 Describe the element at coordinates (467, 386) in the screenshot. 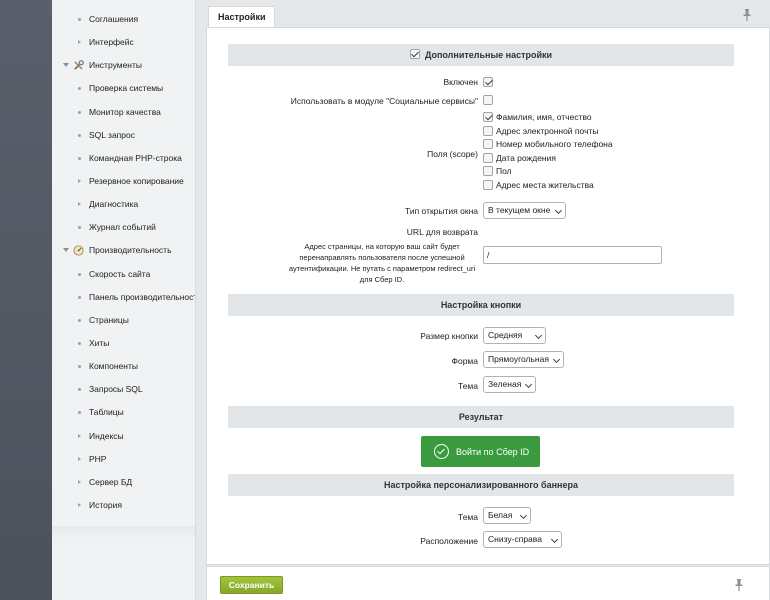

I see `button-theme-label: Тема` at that location.